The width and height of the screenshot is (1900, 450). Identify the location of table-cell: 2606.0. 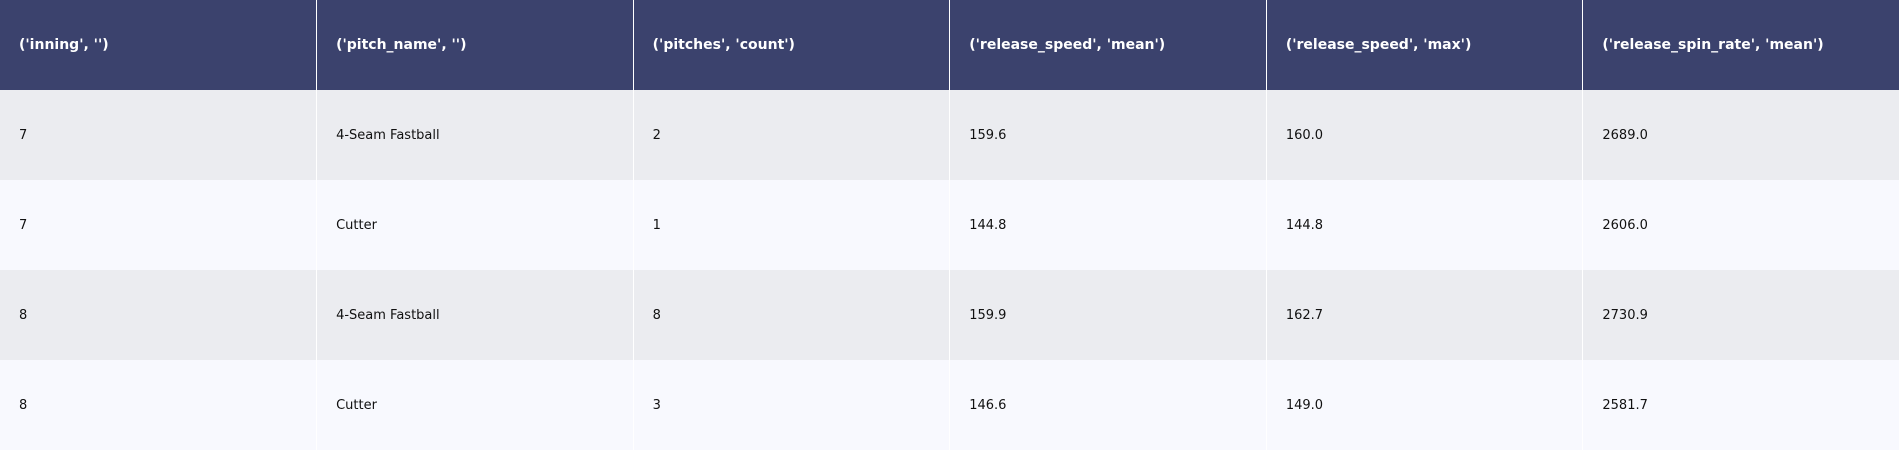
(1741, 225).